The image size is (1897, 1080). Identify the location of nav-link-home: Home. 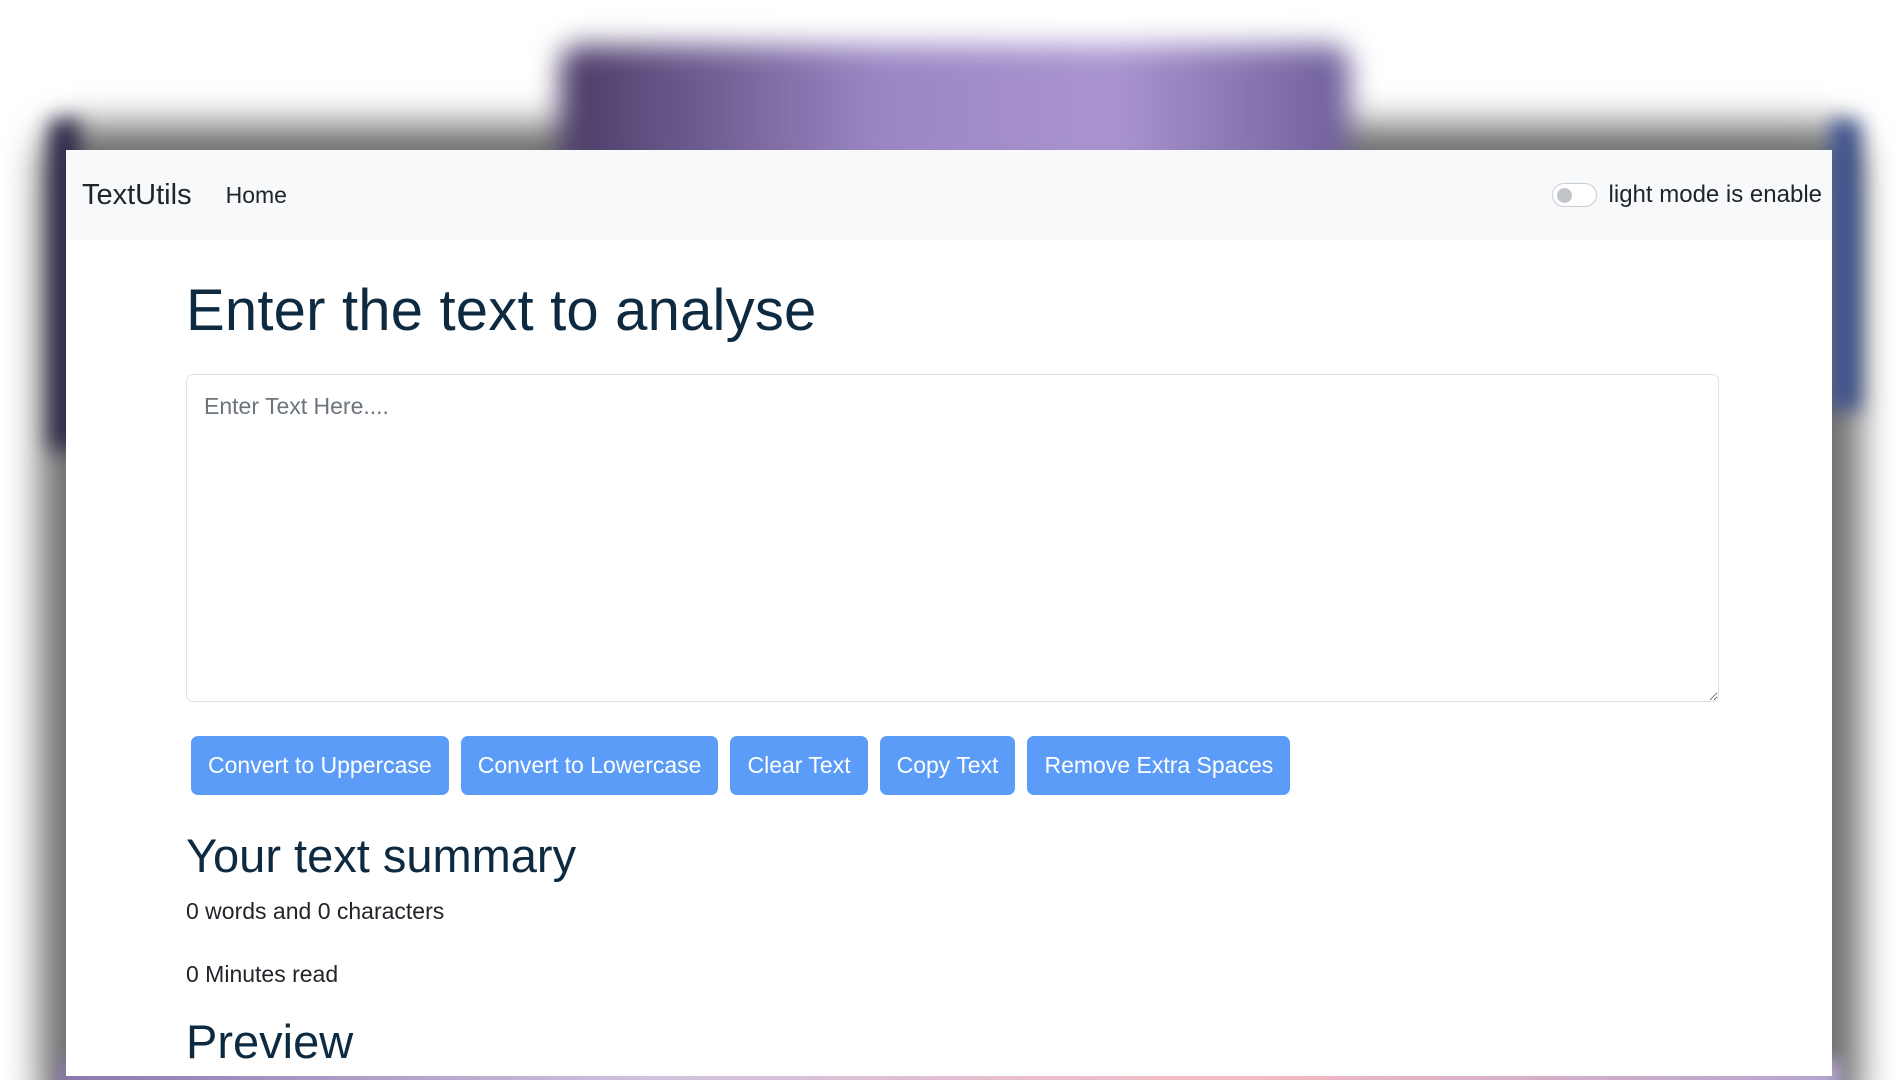
(256, 195).